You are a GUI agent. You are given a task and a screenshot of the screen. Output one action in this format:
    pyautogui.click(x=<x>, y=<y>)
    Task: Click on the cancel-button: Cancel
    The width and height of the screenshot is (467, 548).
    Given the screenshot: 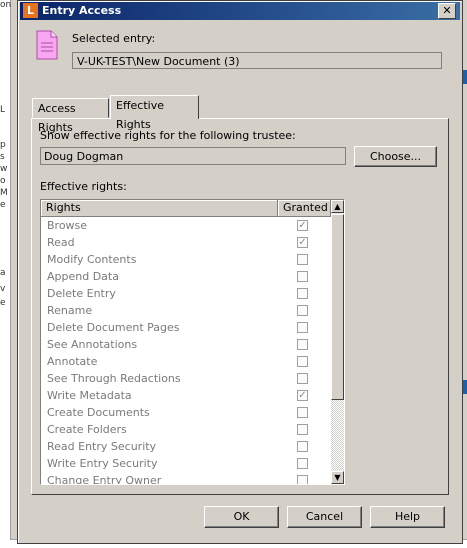 What is the action you would take?
    pyautogui.click(x=324, y=517)
    